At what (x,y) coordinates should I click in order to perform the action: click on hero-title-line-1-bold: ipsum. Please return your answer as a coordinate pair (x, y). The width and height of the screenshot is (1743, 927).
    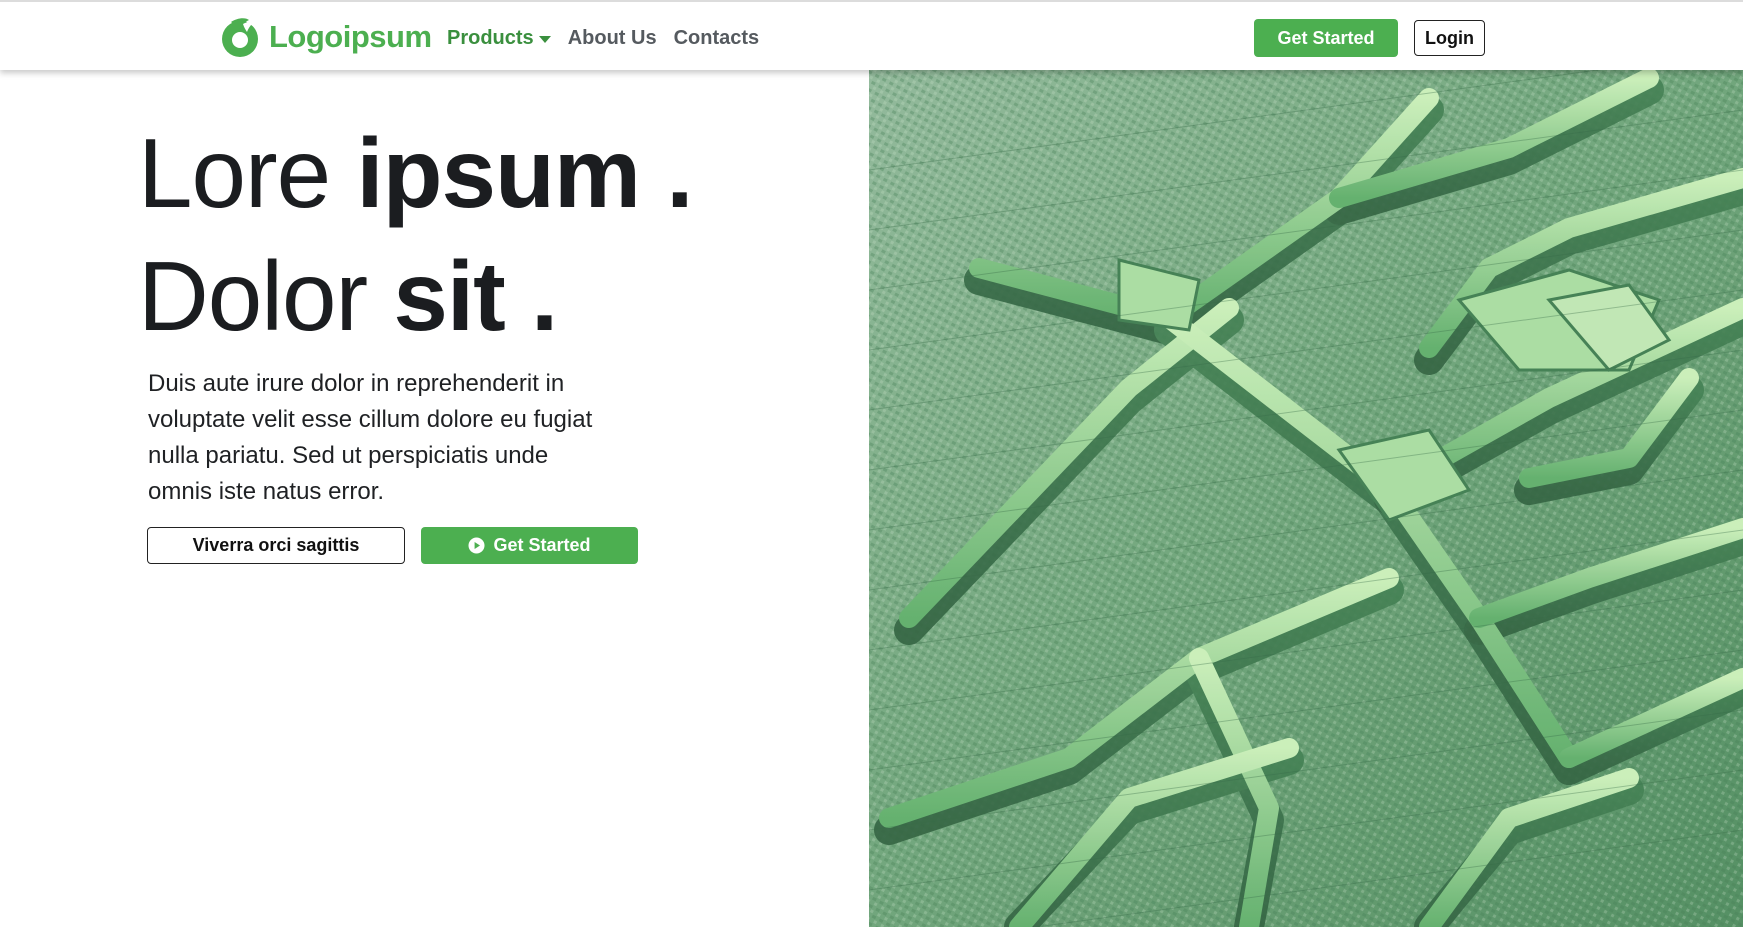
    Looking at the image, I should click on (498, 173).